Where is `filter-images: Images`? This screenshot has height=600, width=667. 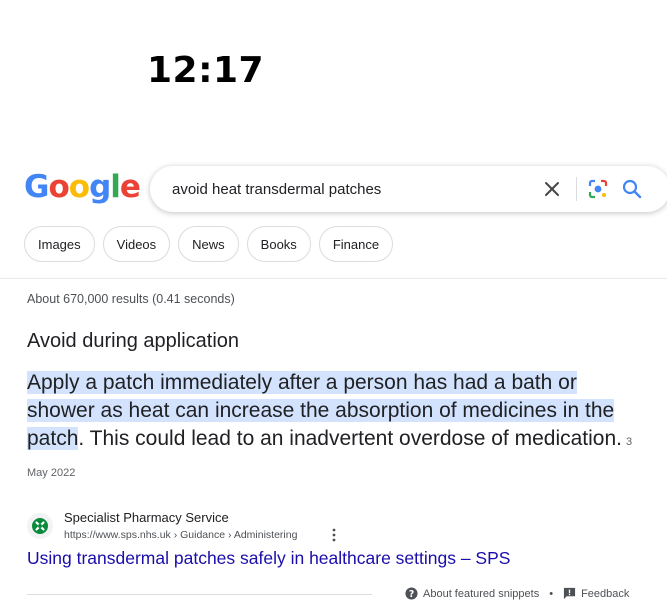
filter-images: Images is located at coordinates (59, 244).